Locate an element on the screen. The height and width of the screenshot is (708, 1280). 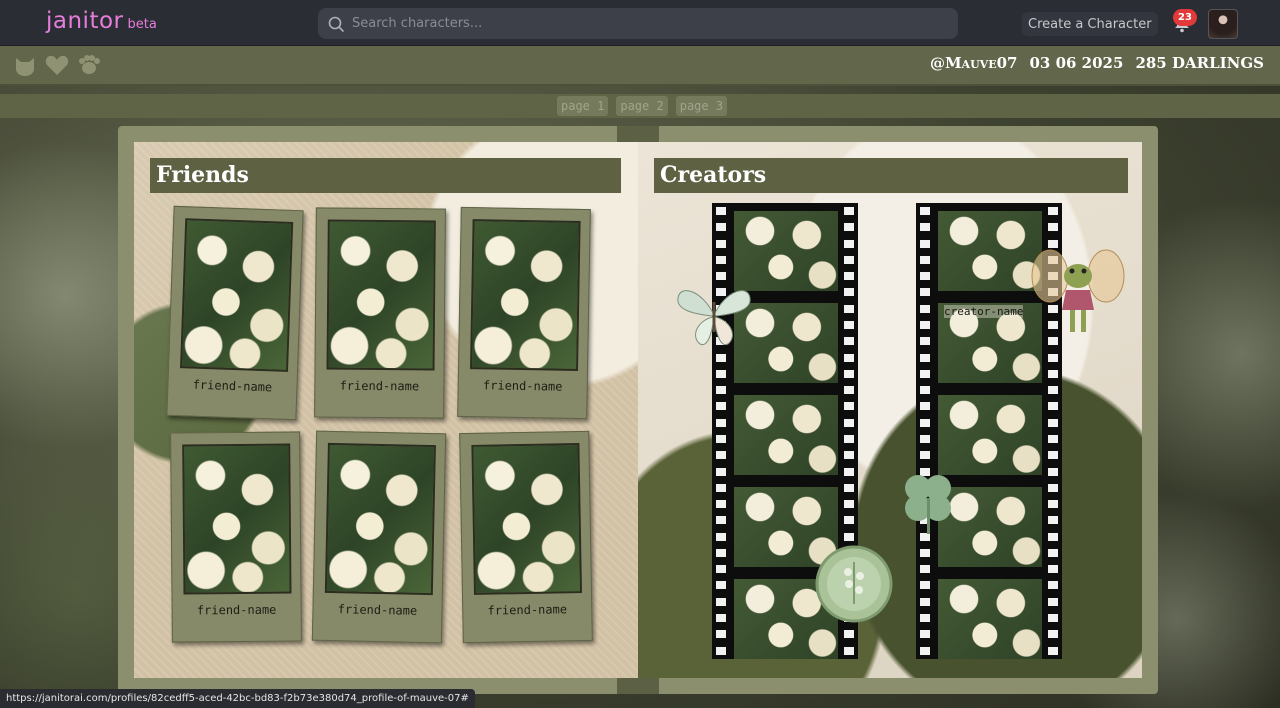
create-character-button: Create a Character is located at coordinates (1090, 24).